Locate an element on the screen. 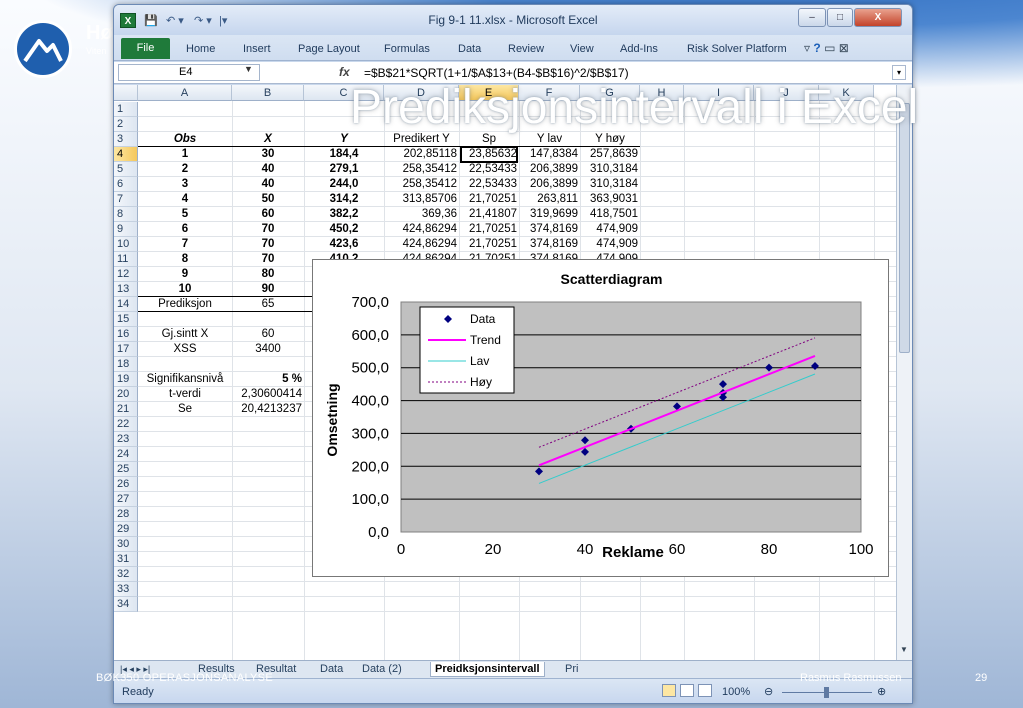 The height and width of the screenshot is (708, 1023). tab-add-ins: Add-Ins is located at coordinates (639, 49).